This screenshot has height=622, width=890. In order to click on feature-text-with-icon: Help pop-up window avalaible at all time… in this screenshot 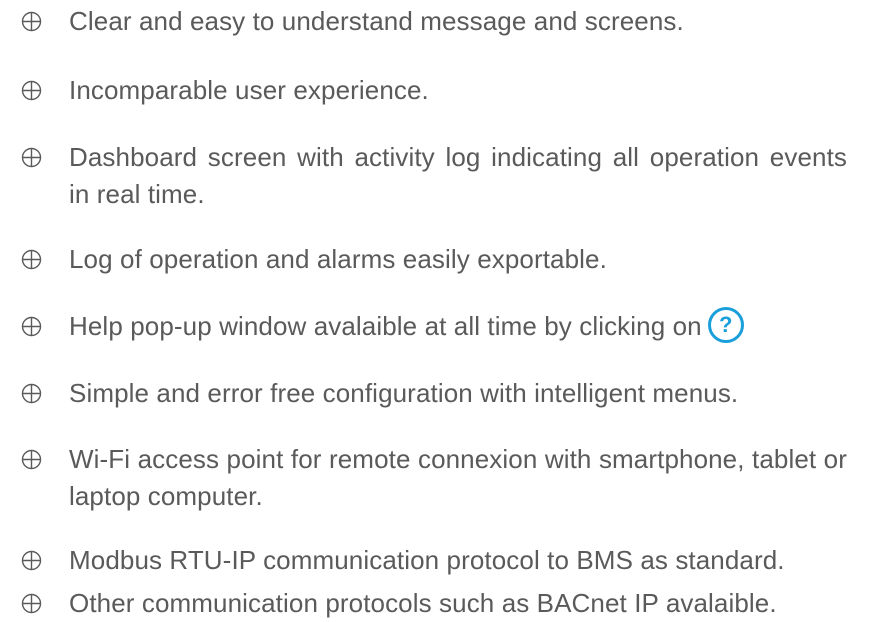, I will do `click(458, 326)`.